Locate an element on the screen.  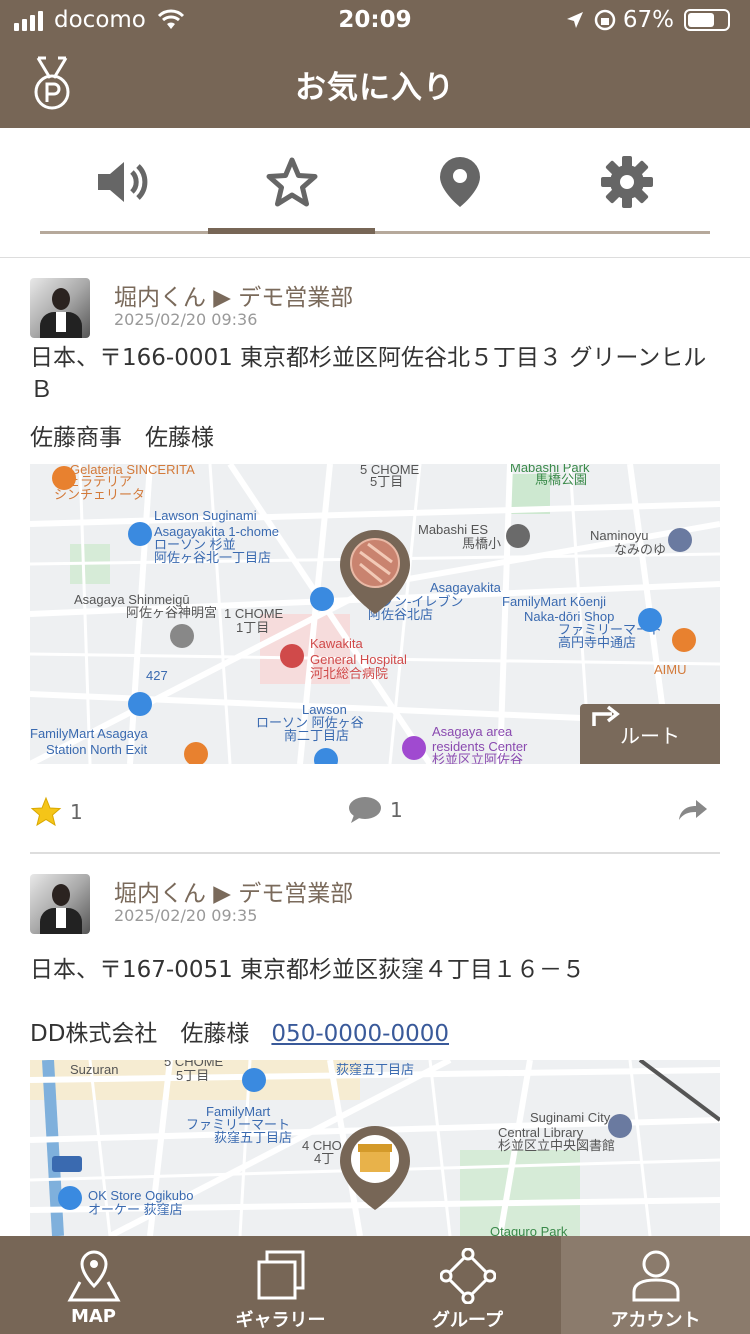
status-right: 67% is located at coordinates (647, 20).